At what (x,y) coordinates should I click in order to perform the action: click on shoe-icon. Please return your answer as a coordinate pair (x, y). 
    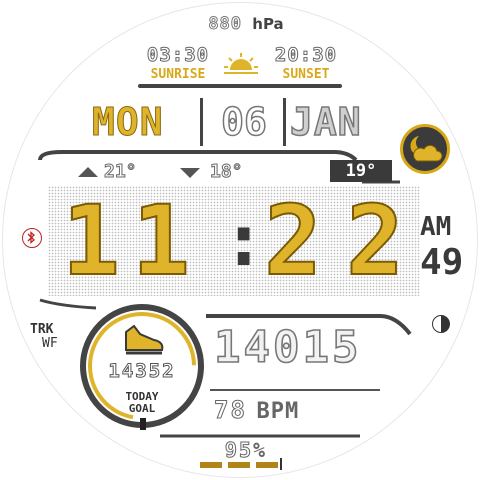
    Looking at the image, I should click on (144, 339).